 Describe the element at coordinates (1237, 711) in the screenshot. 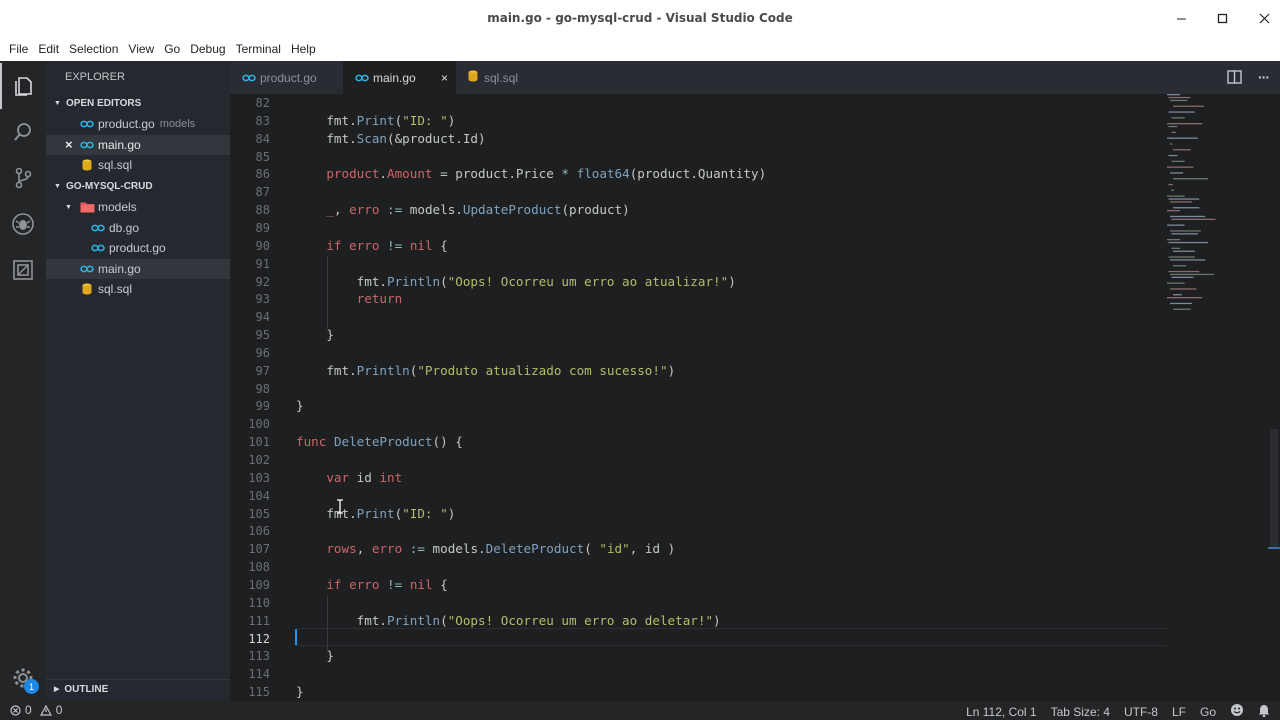

I see `feedback-smiley-icon` at that location.